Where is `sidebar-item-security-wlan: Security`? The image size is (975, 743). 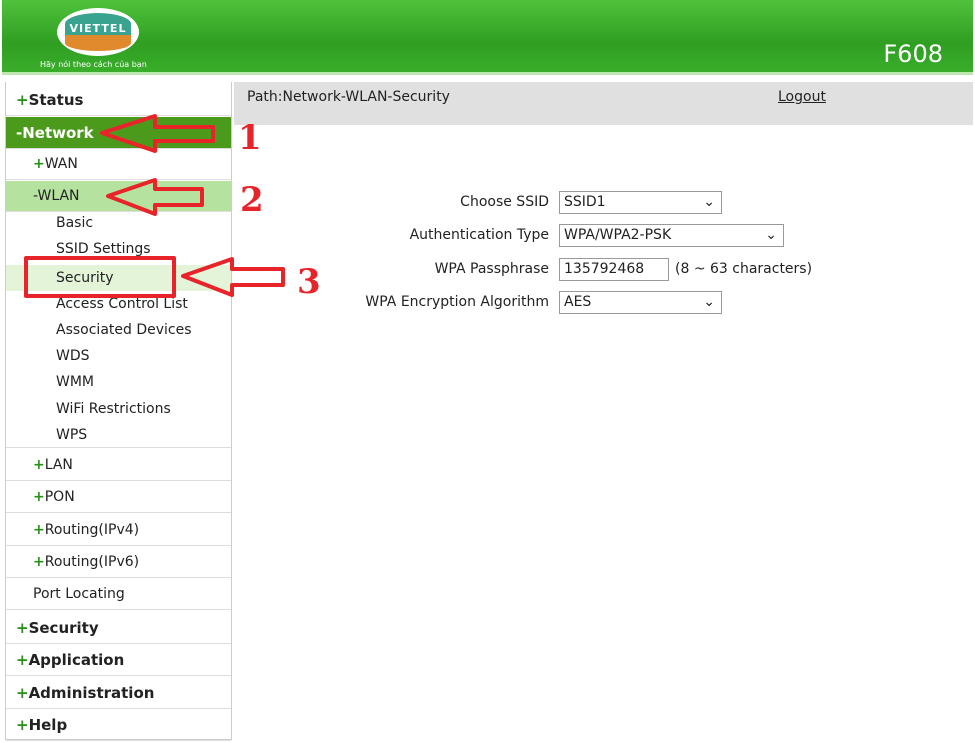
sidebar-item-security-wlan: Security is located at coordinates (118, 278).